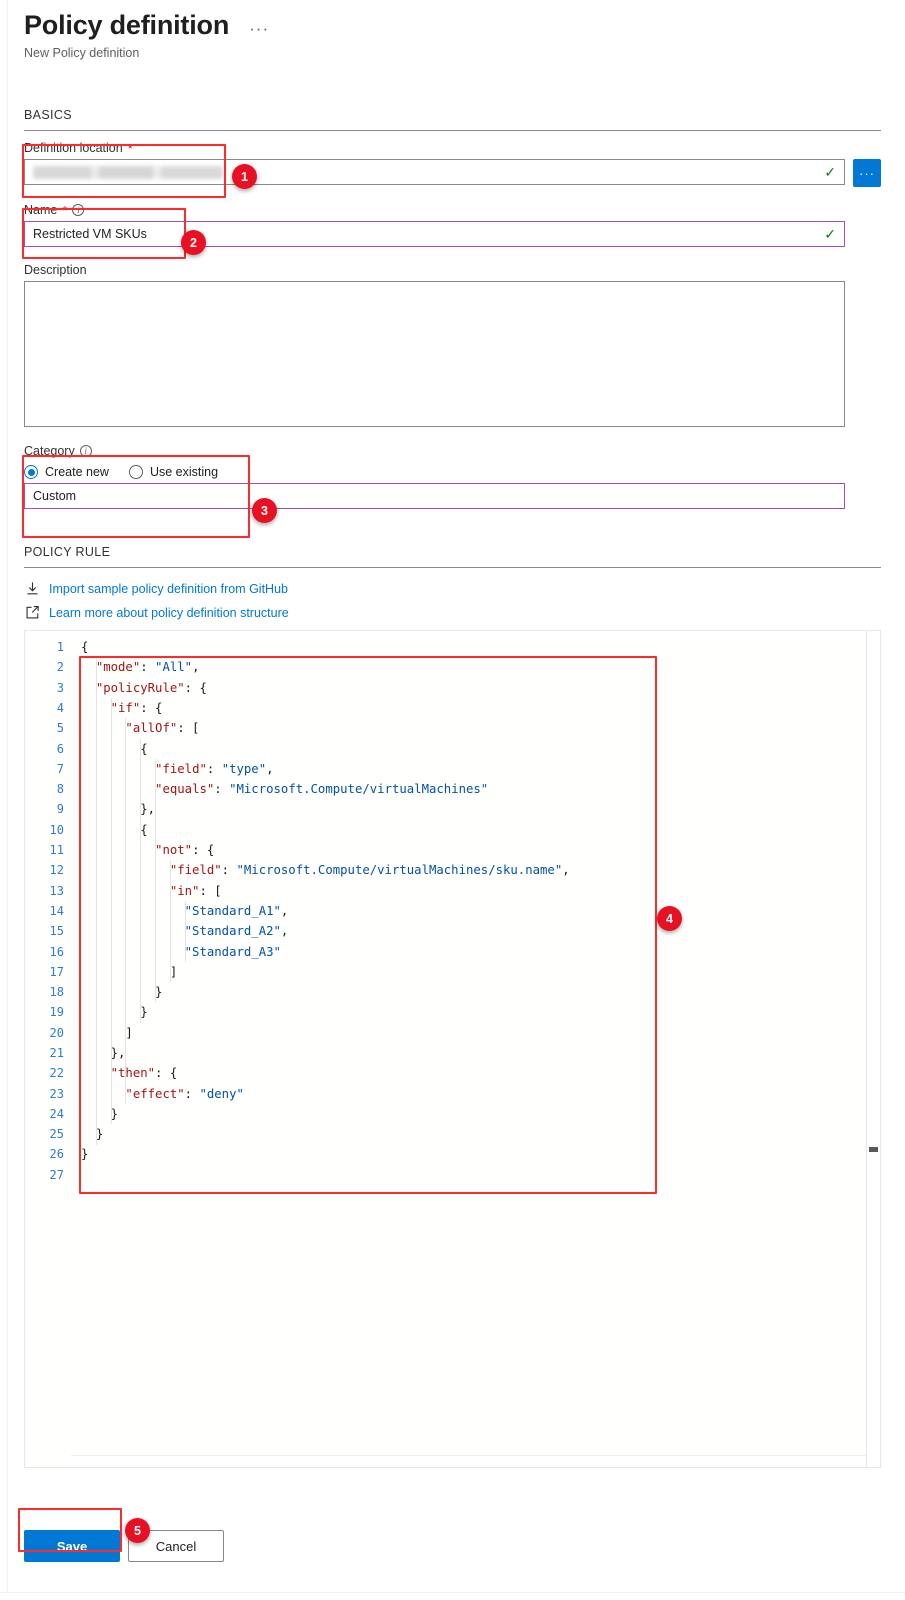 The width and height of the screenshot is (905, 1600). I want to click on category-radio-group: Create new Use existing, so click(452, 472).